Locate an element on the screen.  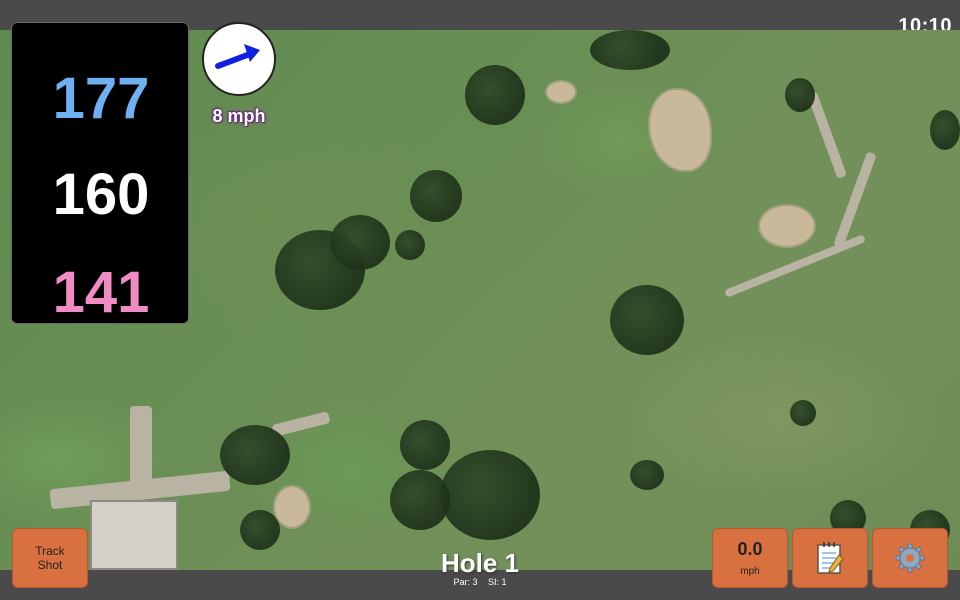
wind-direction-indicator is located at coordinates (239, 59).